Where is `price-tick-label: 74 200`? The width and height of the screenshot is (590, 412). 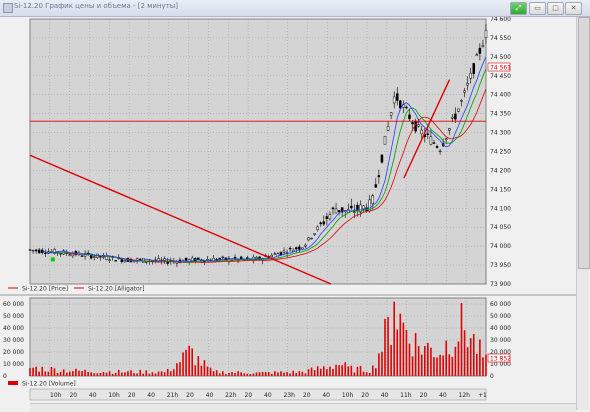 price-tick-label: 74 200 is located at coordinates (500, 170).